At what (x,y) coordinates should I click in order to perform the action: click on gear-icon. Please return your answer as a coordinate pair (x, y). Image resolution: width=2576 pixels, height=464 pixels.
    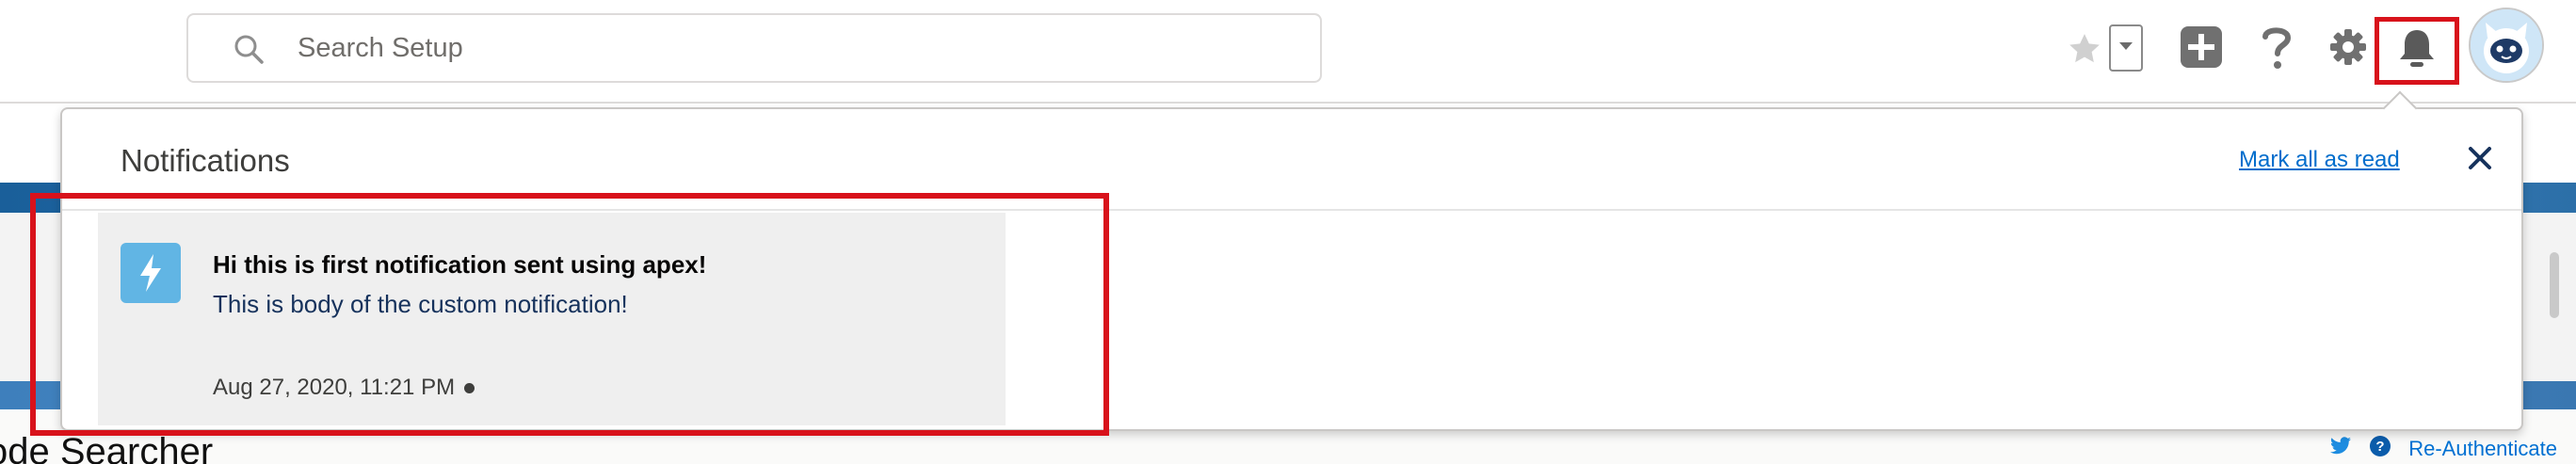
    Looking at the image, I should click on (2348, 49).